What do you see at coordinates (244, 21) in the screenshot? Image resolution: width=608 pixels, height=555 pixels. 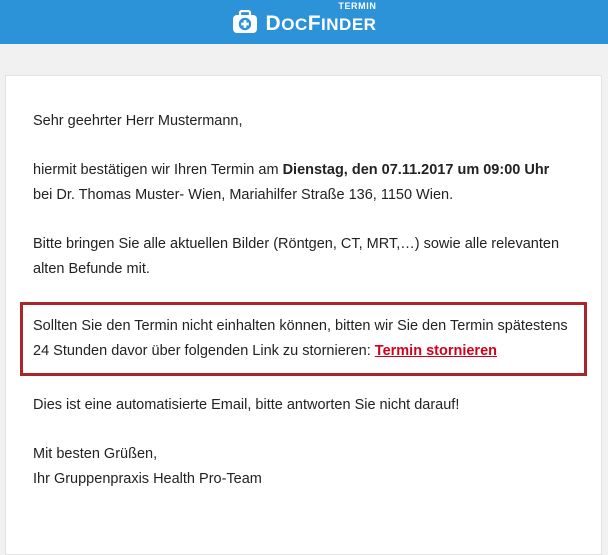 I see `medical-bag-icon` at bounding box center [244, 21].